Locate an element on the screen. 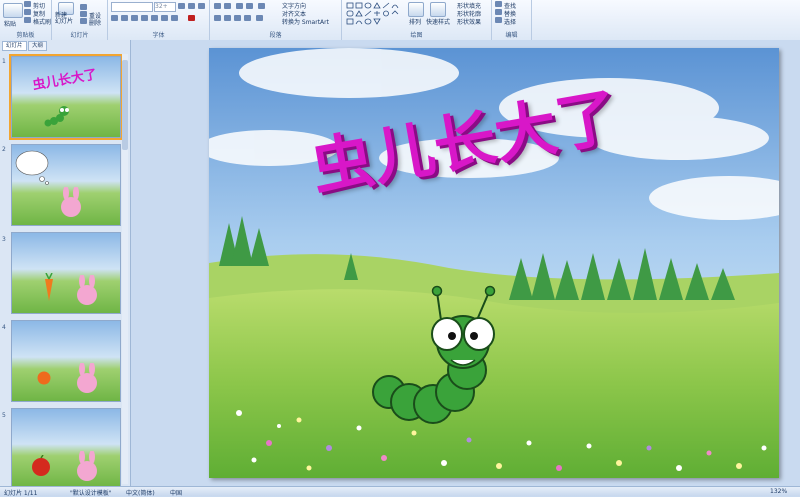 This screenshot has height=497, width=800. slide-counter: 幻灯片 1/11 is located at coordinates (21, 493).